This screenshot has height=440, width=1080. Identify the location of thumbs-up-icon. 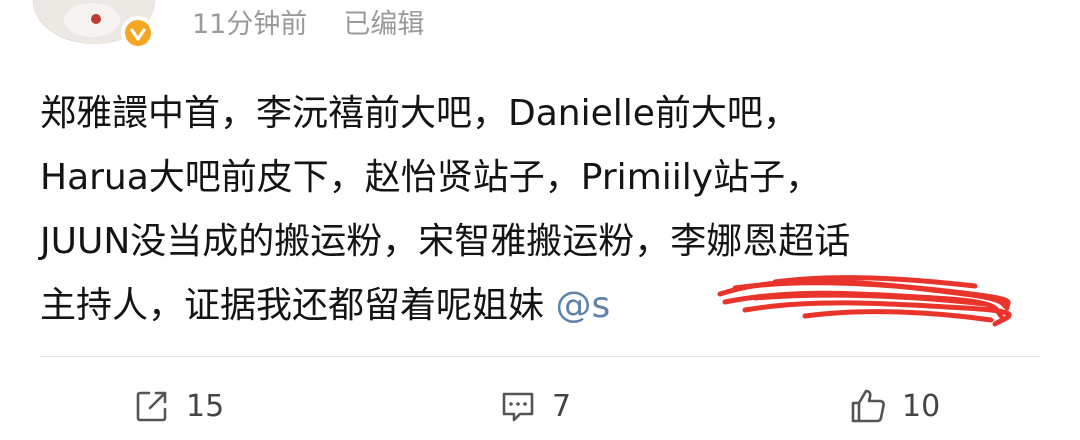
(868, 406).